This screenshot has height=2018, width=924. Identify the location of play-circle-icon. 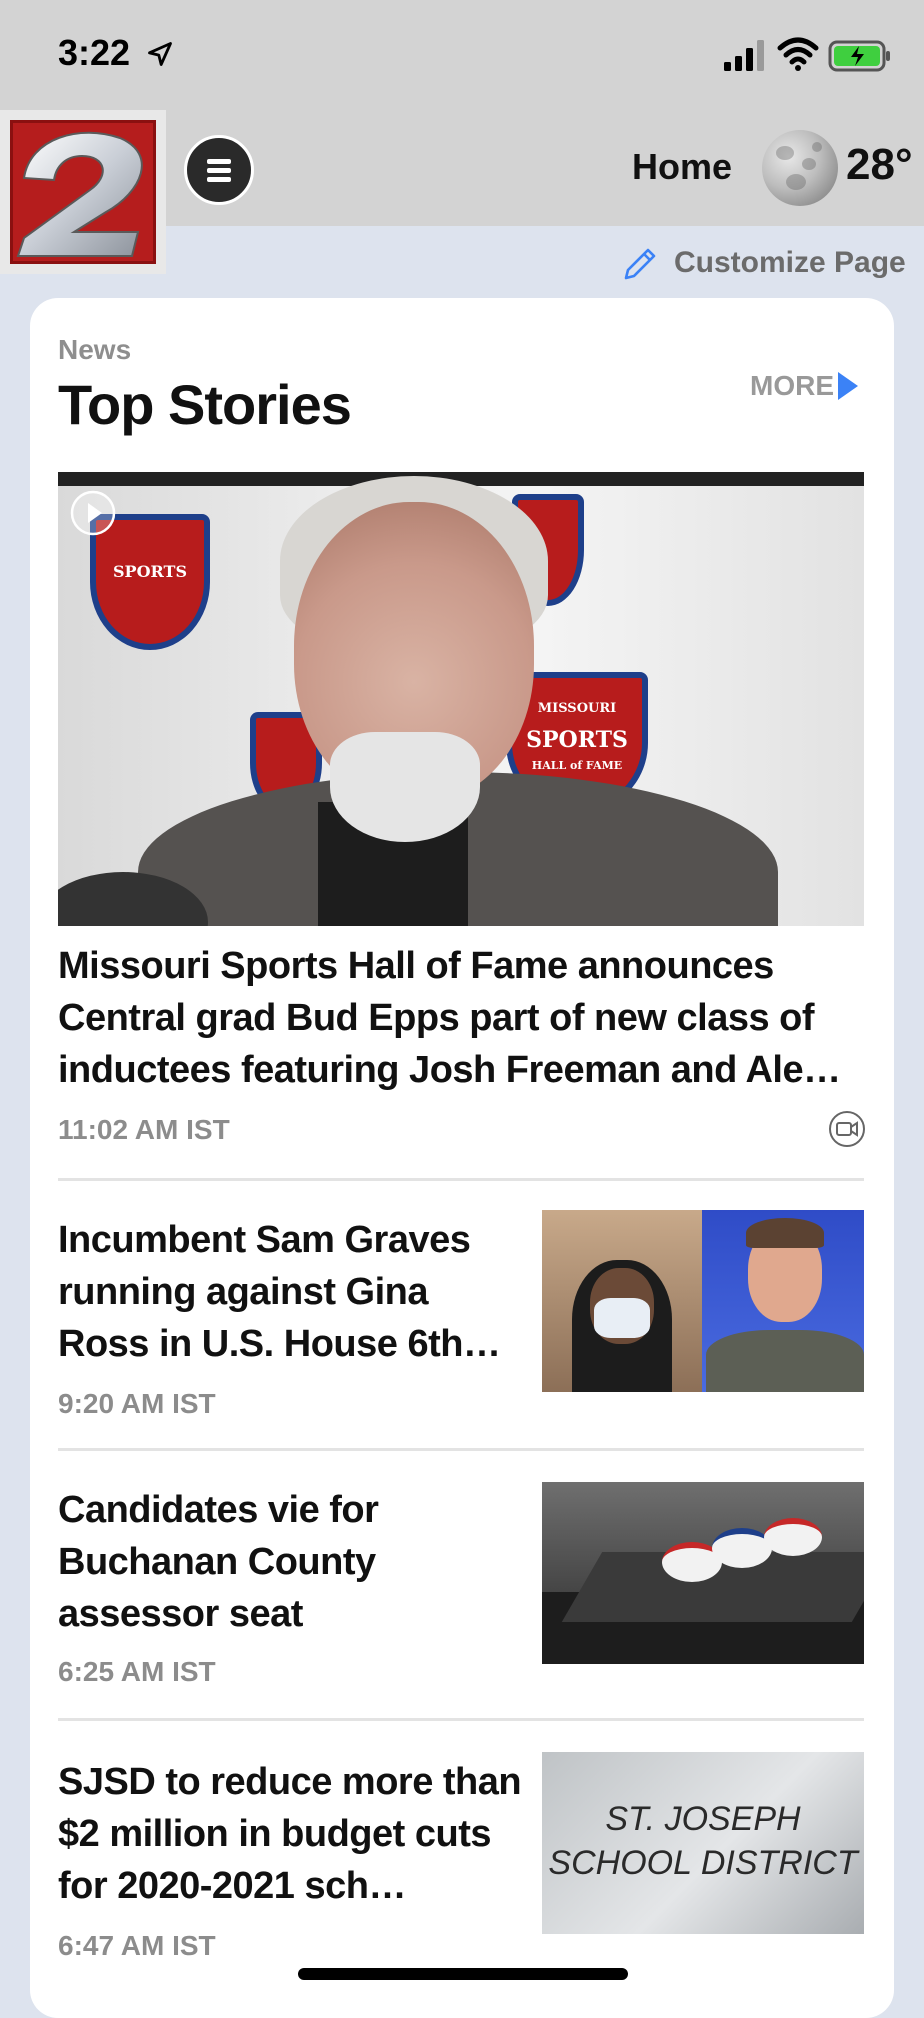
(93, 513).